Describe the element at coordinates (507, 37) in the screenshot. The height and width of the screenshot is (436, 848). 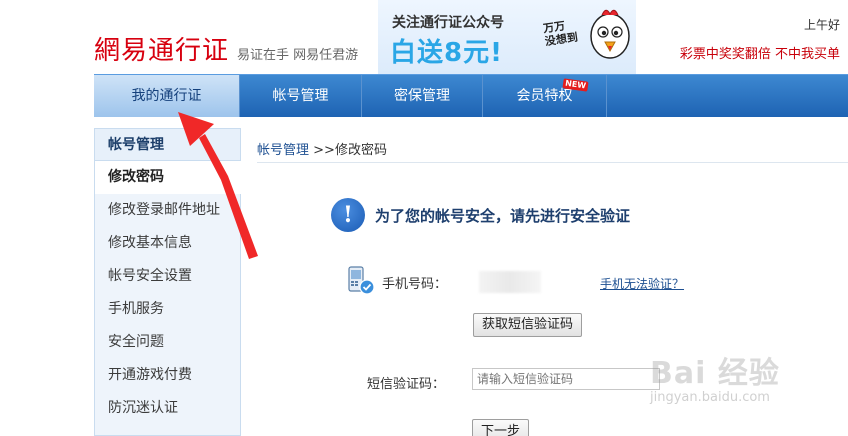
I see `promo-banner: 关注通行证公众号 白送8元! 万万 没想到` at that location.